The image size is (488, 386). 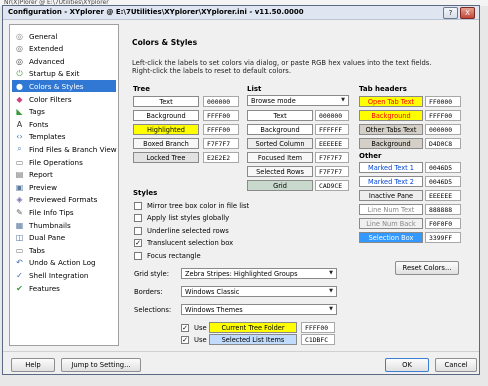 What do you see at coordinates (64, 212) in the screenshot?
I see `sidebar-item-file-info-tips: ✎ File Info Tips` at bounding box center [64, 212].